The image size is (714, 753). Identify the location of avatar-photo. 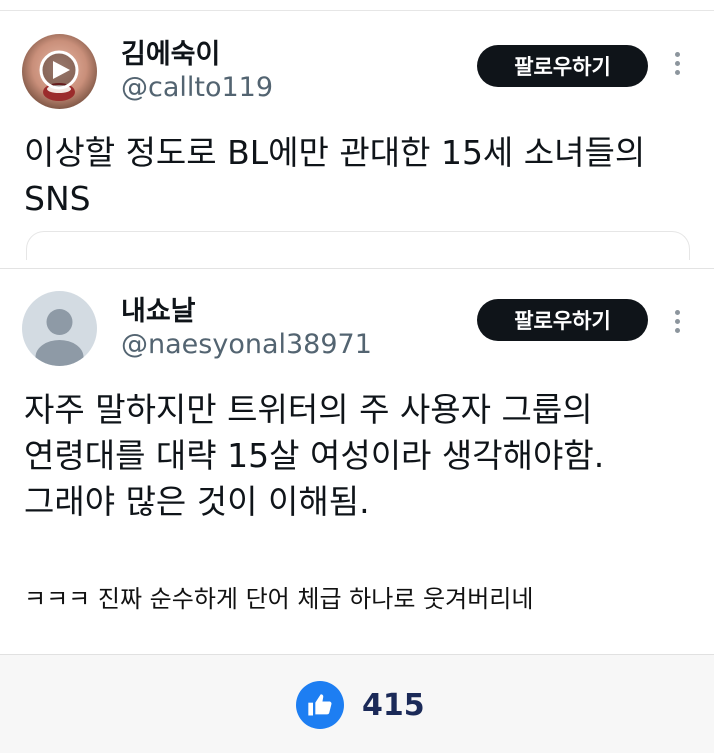
(59, 71).